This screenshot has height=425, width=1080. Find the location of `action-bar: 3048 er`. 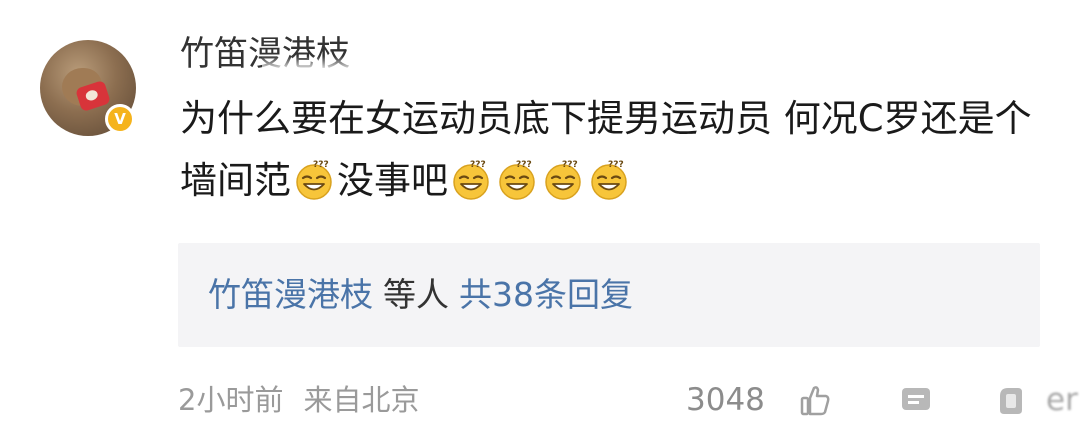

action-bar: 3048 er is located at coordinates (883, 400).